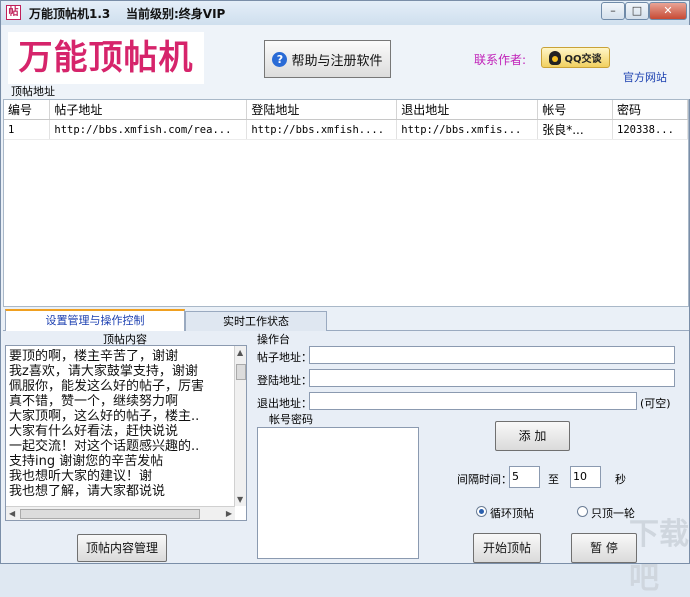 The width and height of the screenshot is (690, 597). I want to click on table-cell: 1, so click(27, 129).